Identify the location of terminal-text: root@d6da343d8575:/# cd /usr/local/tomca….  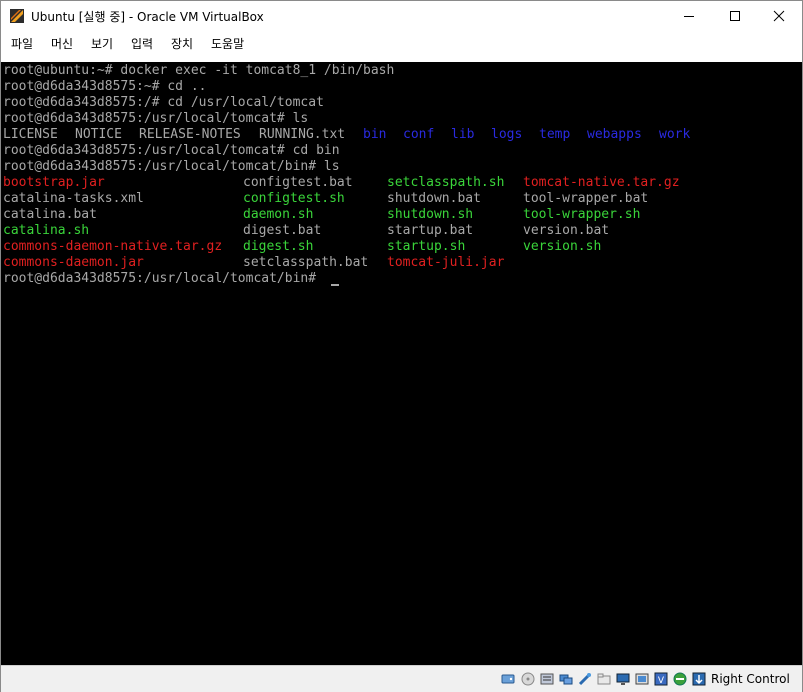
(163, 102).